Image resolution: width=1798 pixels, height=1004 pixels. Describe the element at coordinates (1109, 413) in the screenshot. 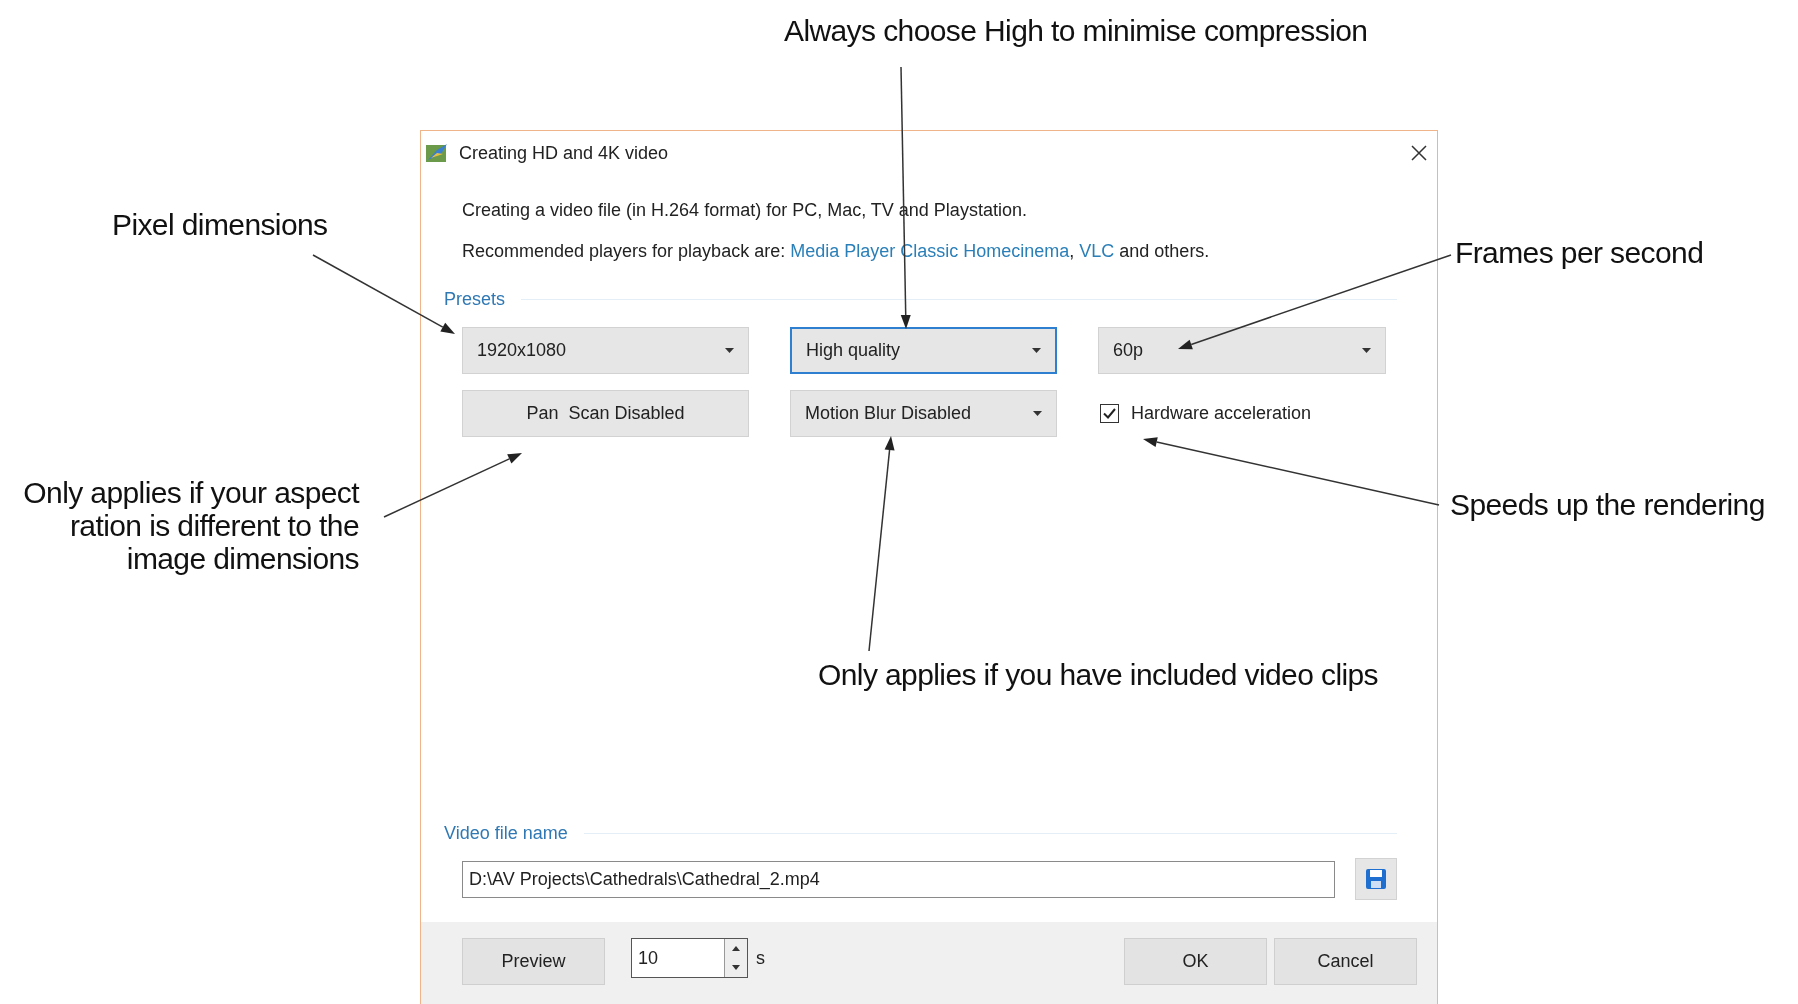

I see `checkbox` at that location.